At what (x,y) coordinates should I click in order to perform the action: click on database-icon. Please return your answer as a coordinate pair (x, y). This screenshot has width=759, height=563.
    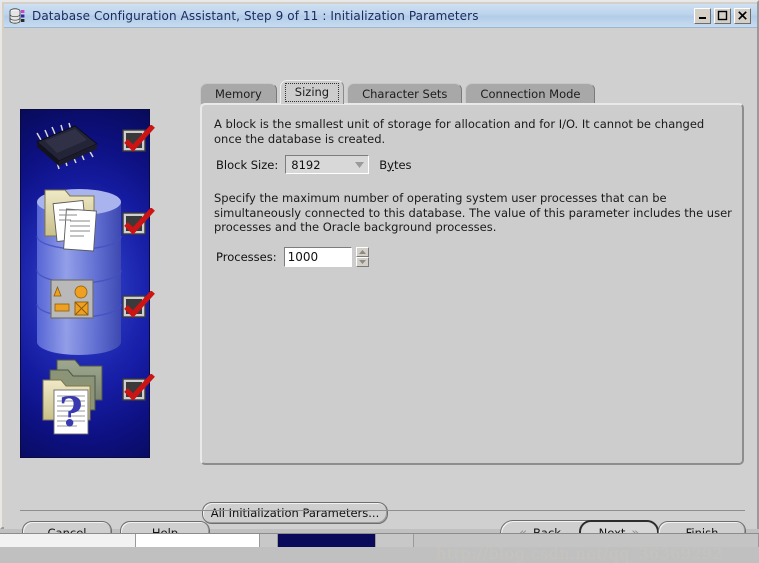
    Looking at the image, I should click on (17, 15).